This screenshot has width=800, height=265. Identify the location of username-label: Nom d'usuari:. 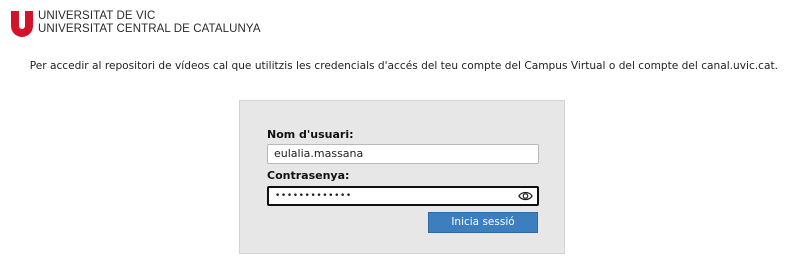
(310, 134).